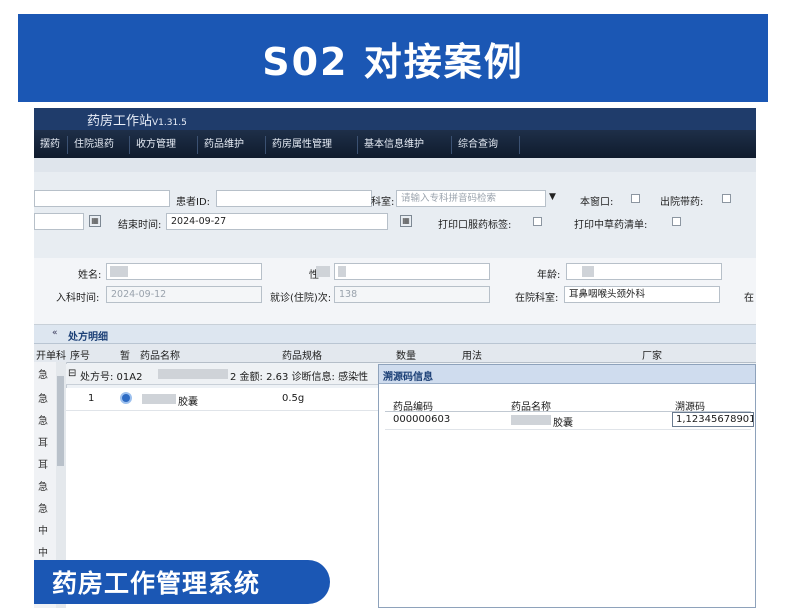 The height and width of the screenshot is (616, 799). Describe the element at coordinates (486, 145) in the screenshot. I see `menu-query: 综合查询` at that location.